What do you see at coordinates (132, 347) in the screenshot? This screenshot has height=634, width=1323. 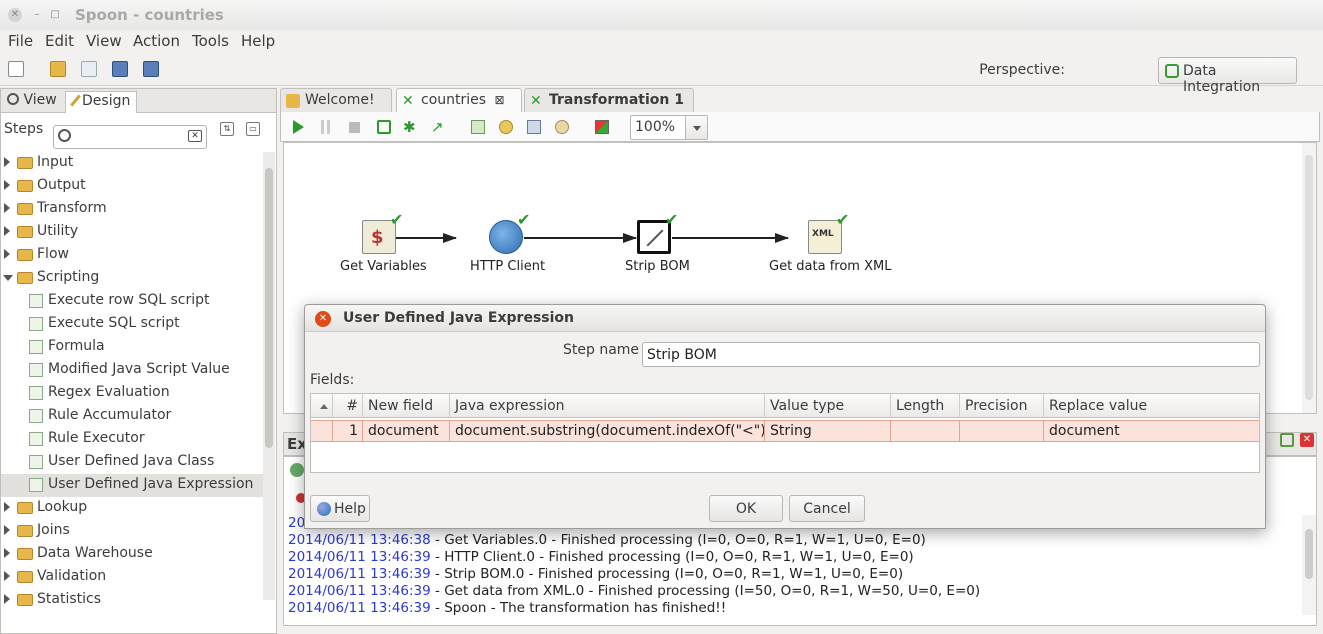 I see `tree-item-step: Formula` at bounding box center [132, 347].